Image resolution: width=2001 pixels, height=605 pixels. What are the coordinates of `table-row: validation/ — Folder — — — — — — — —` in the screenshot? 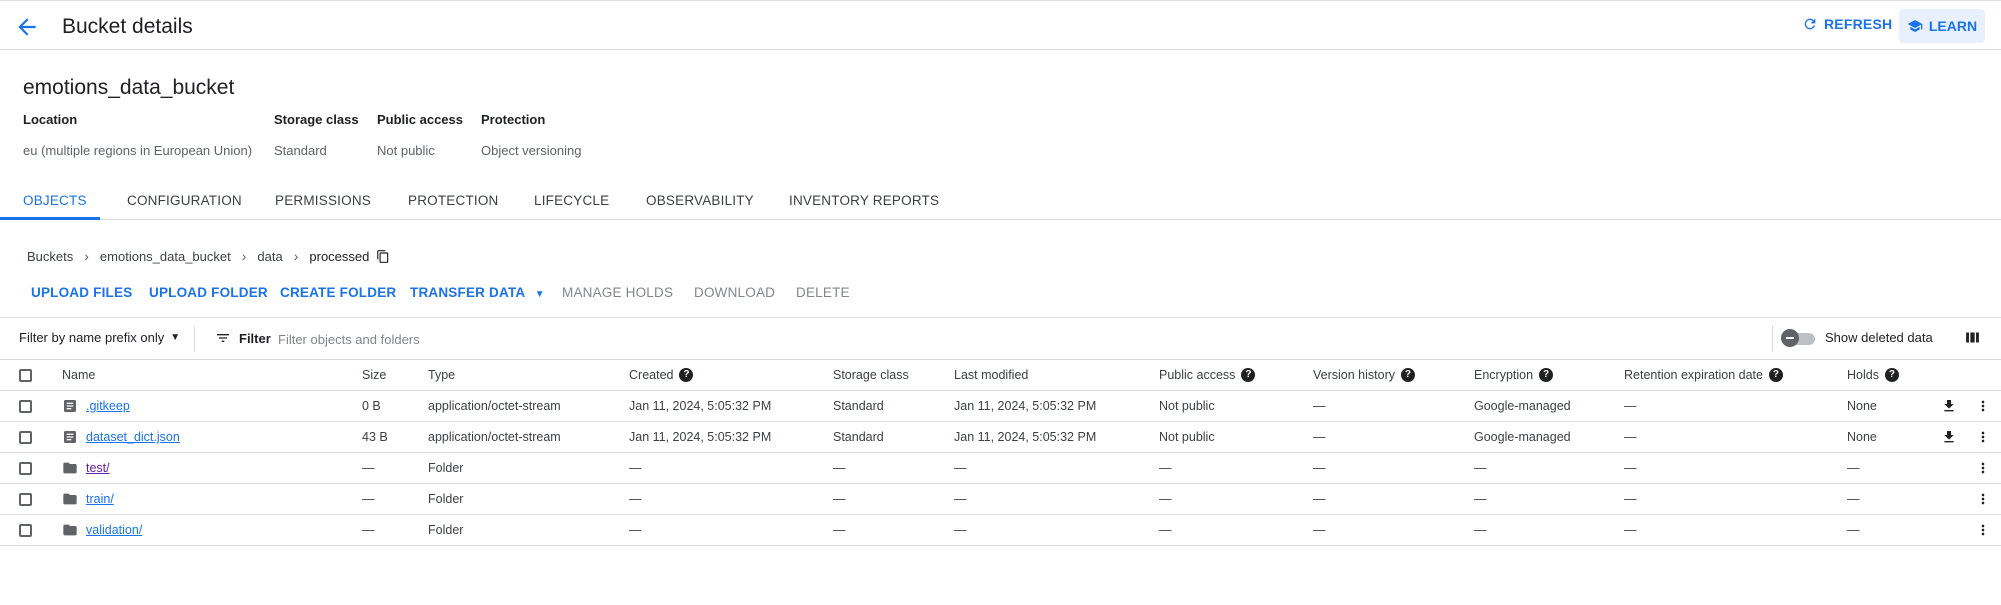 It's located at (1000, 530).